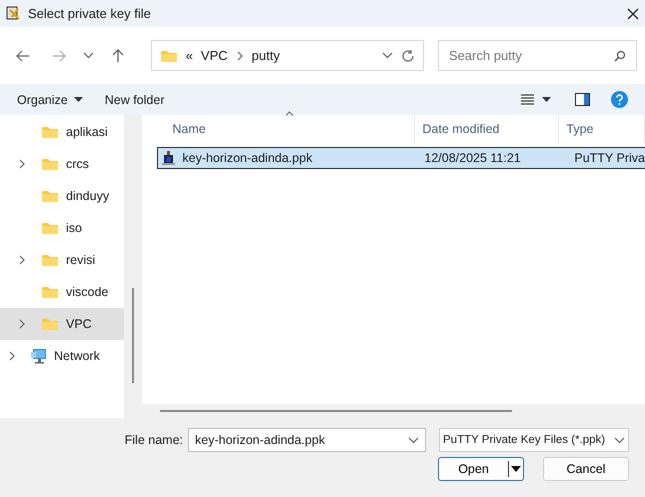 Image resolution: width=645 pixels, height=497 pixels. Describe the element at coordinates (619, 99) in the screenshot. I see `help-icon` at that location.